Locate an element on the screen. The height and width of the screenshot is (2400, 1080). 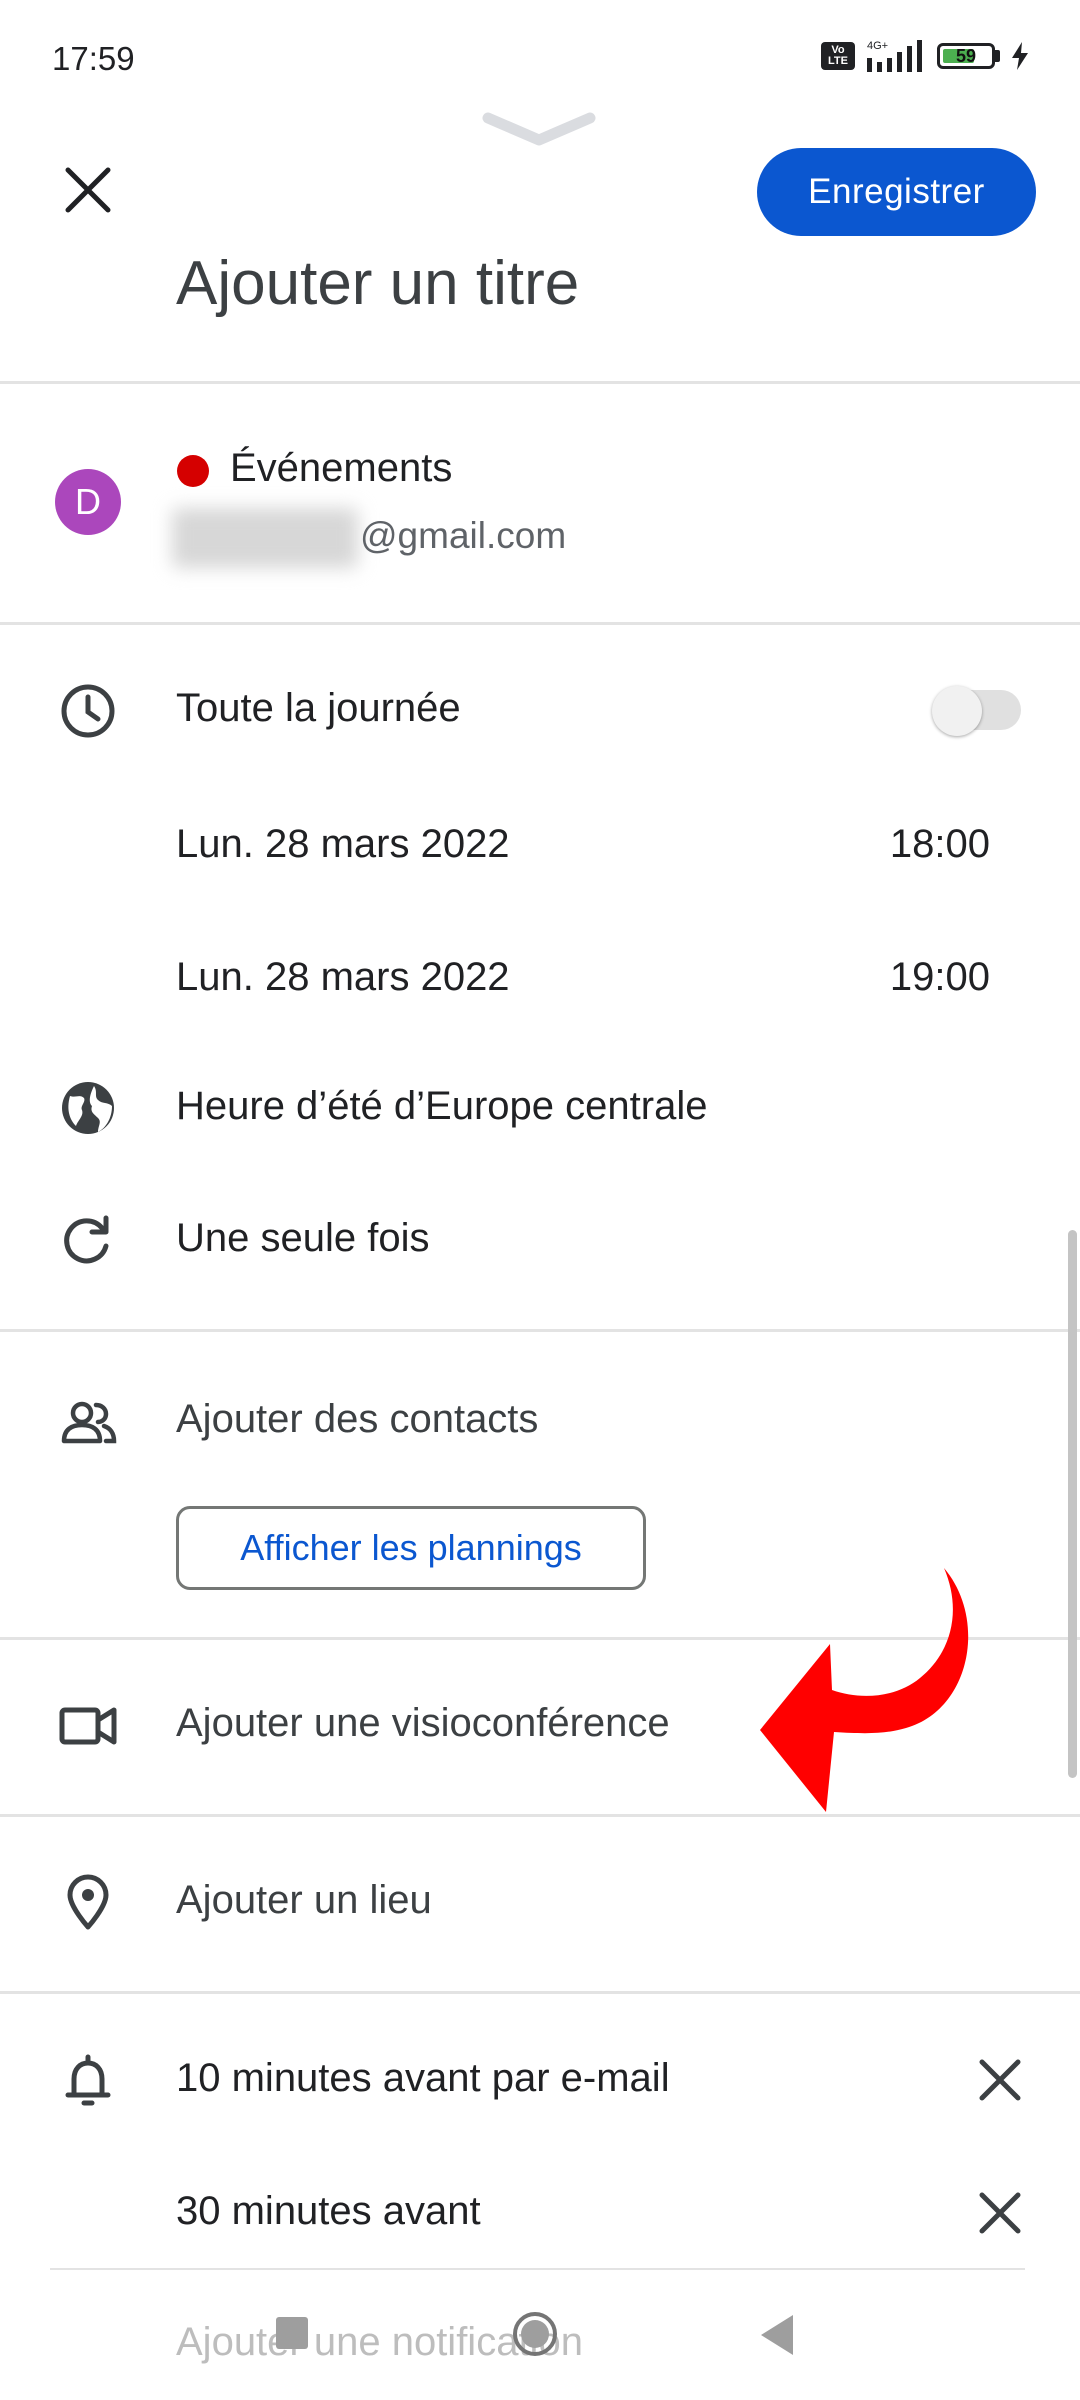
close-icon is located at coordinates (88, 190).